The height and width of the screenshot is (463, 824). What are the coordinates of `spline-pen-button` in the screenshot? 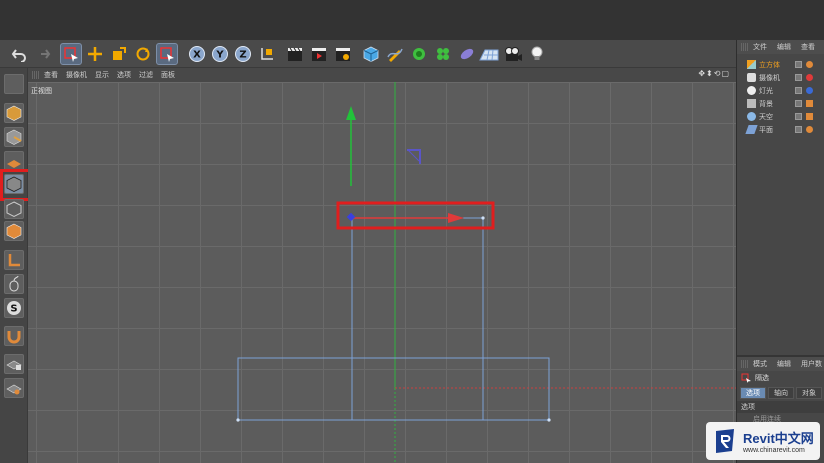 It's located at (395, 54).